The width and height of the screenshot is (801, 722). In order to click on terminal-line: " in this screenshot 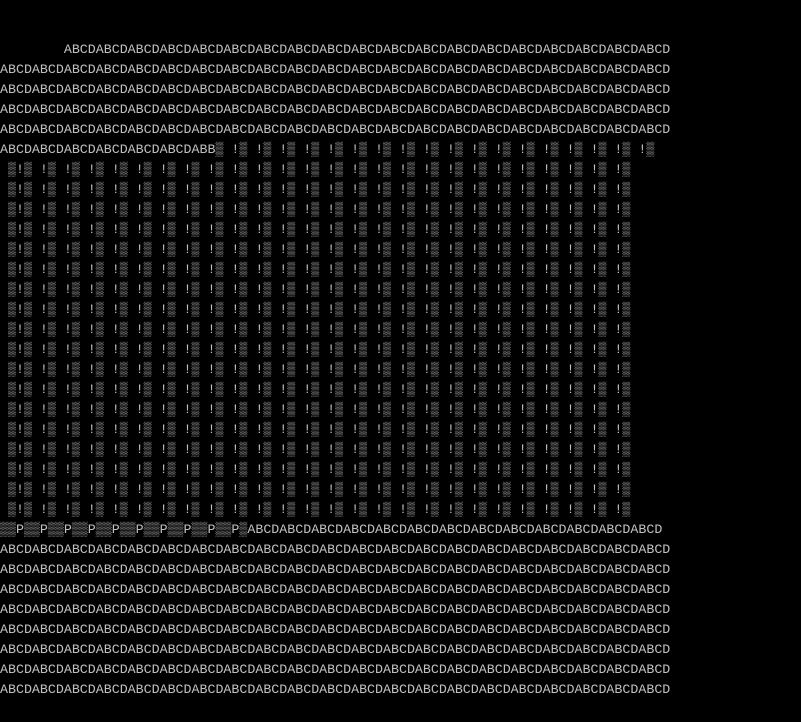, I will do `click(400, 30)`.